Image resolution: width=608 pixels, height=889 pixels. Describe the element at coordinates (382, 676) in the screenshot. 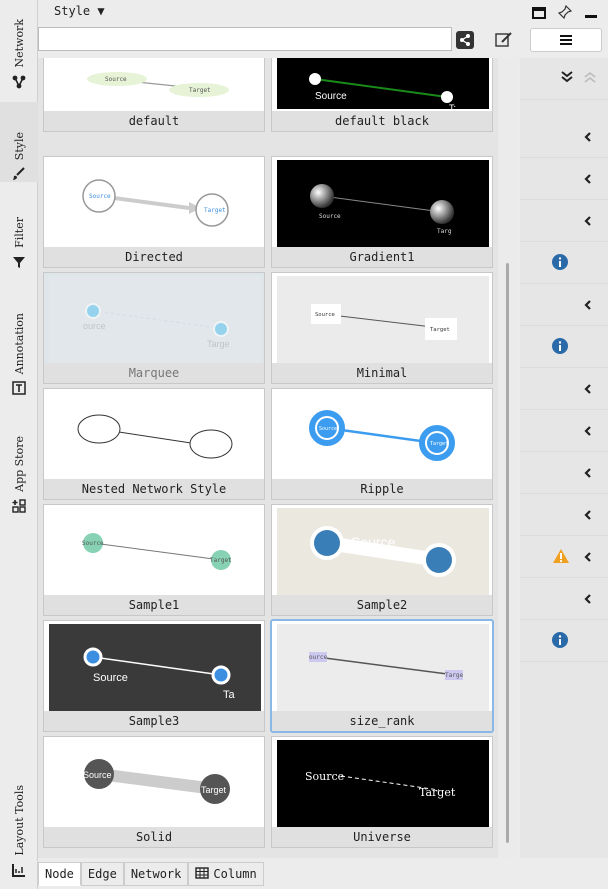

I see `style-tile-size-rank: ource Targe size_rank` at that location.